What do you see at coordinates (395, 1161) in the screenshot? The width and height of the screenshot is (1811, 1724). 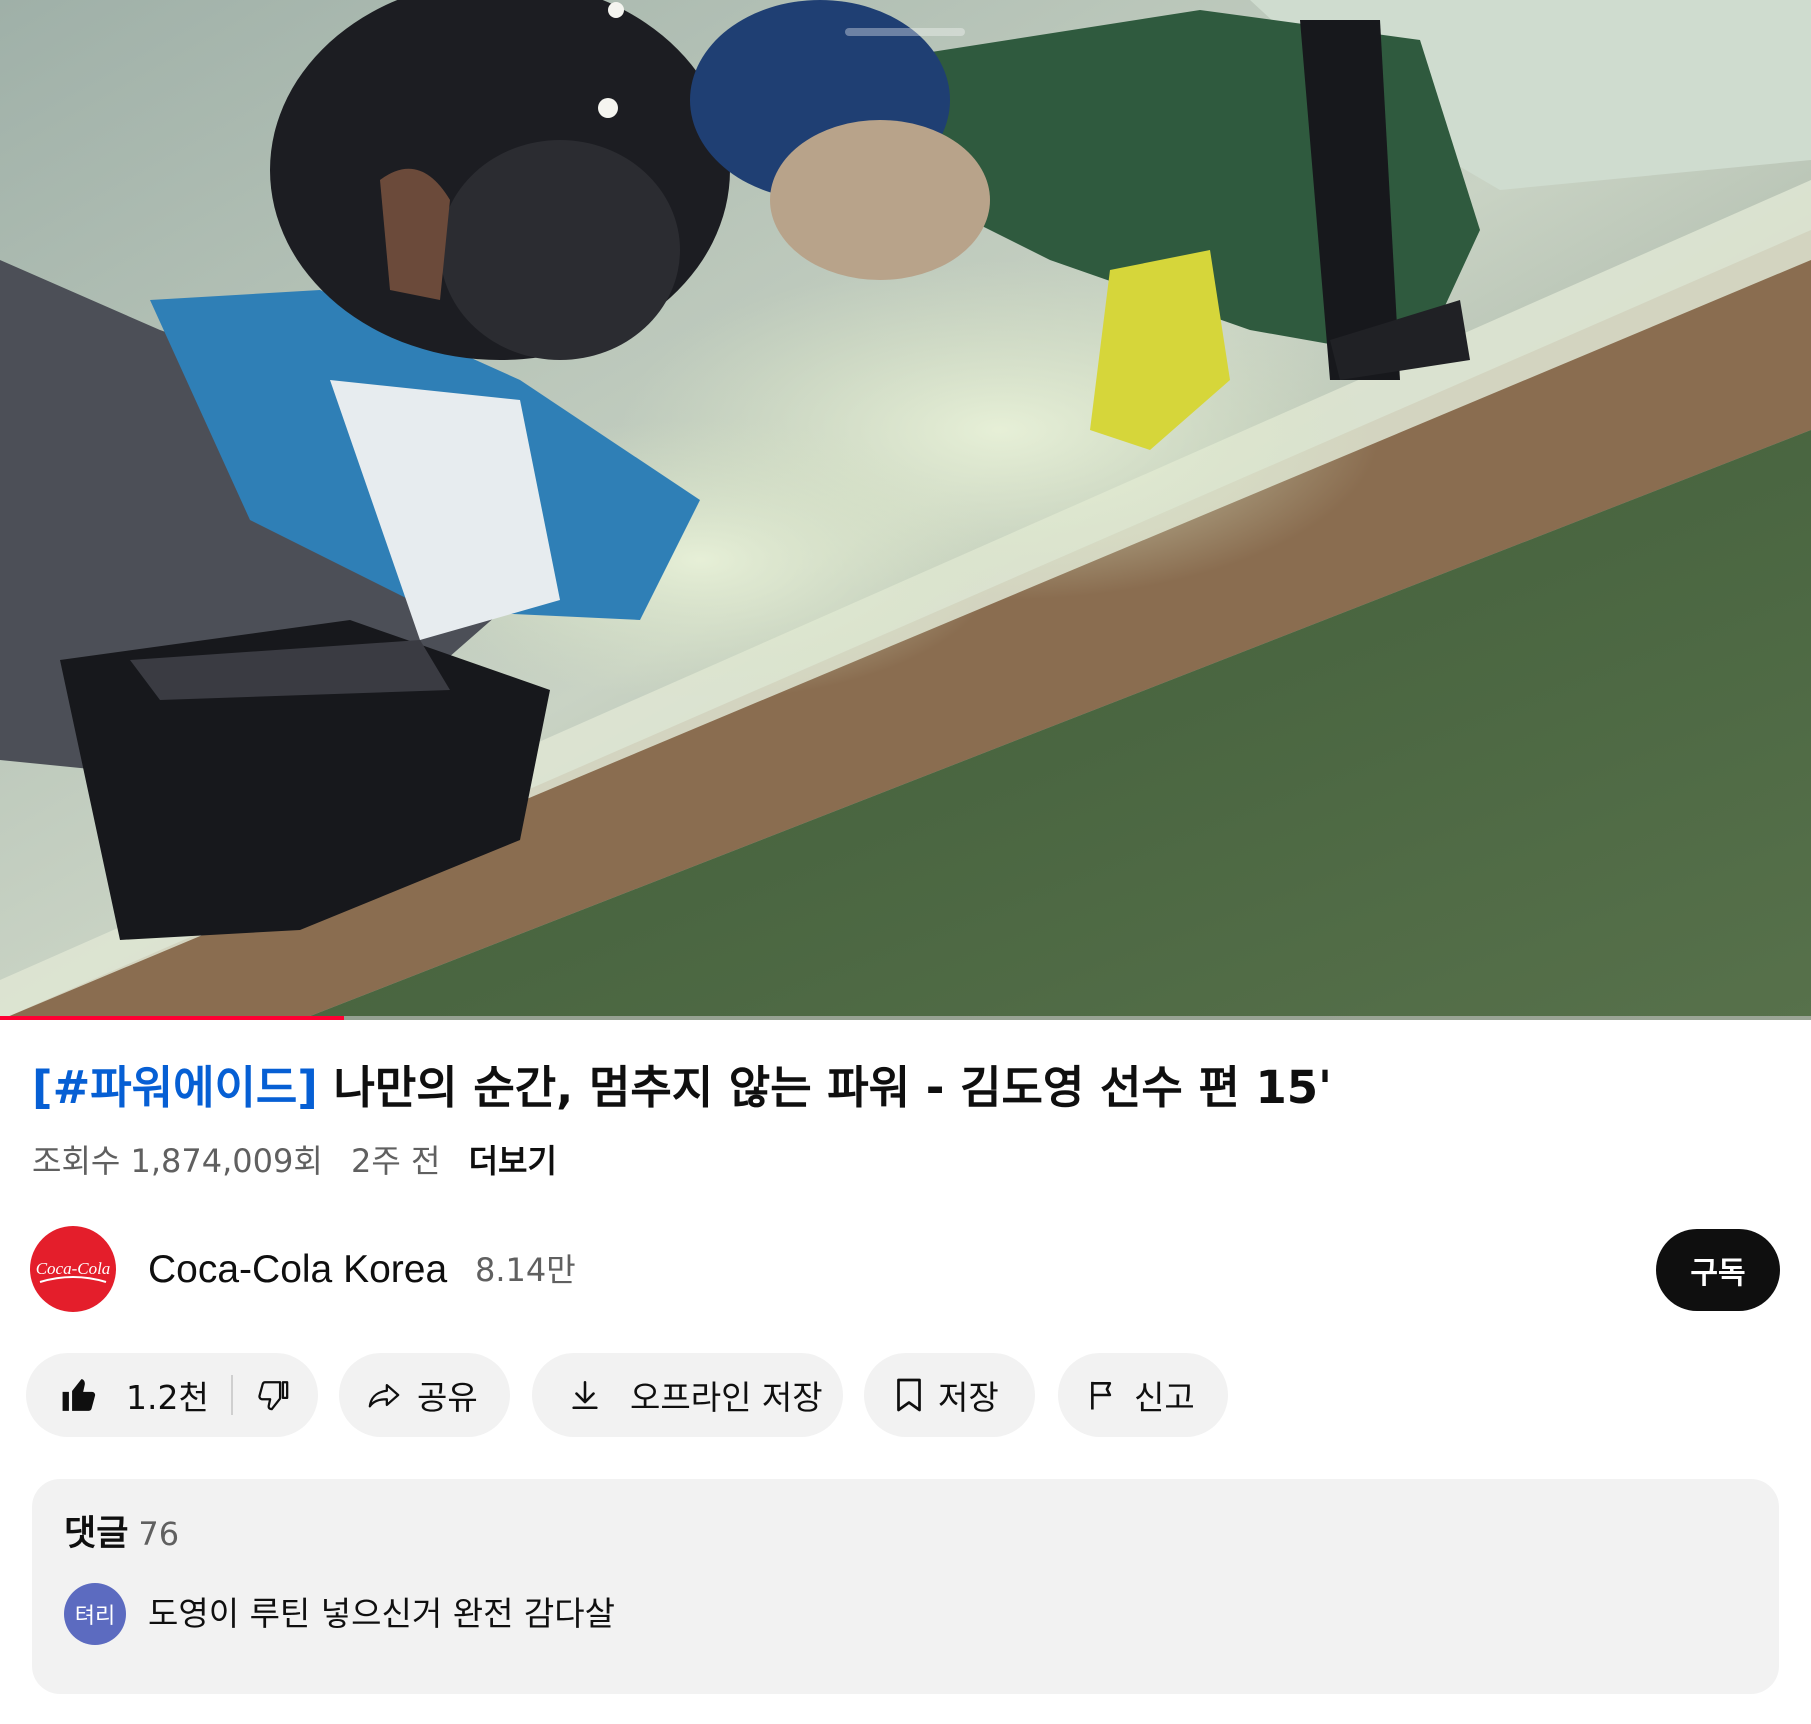 I see `upload-age: 2주 전` at bounding box center [395, 1161].